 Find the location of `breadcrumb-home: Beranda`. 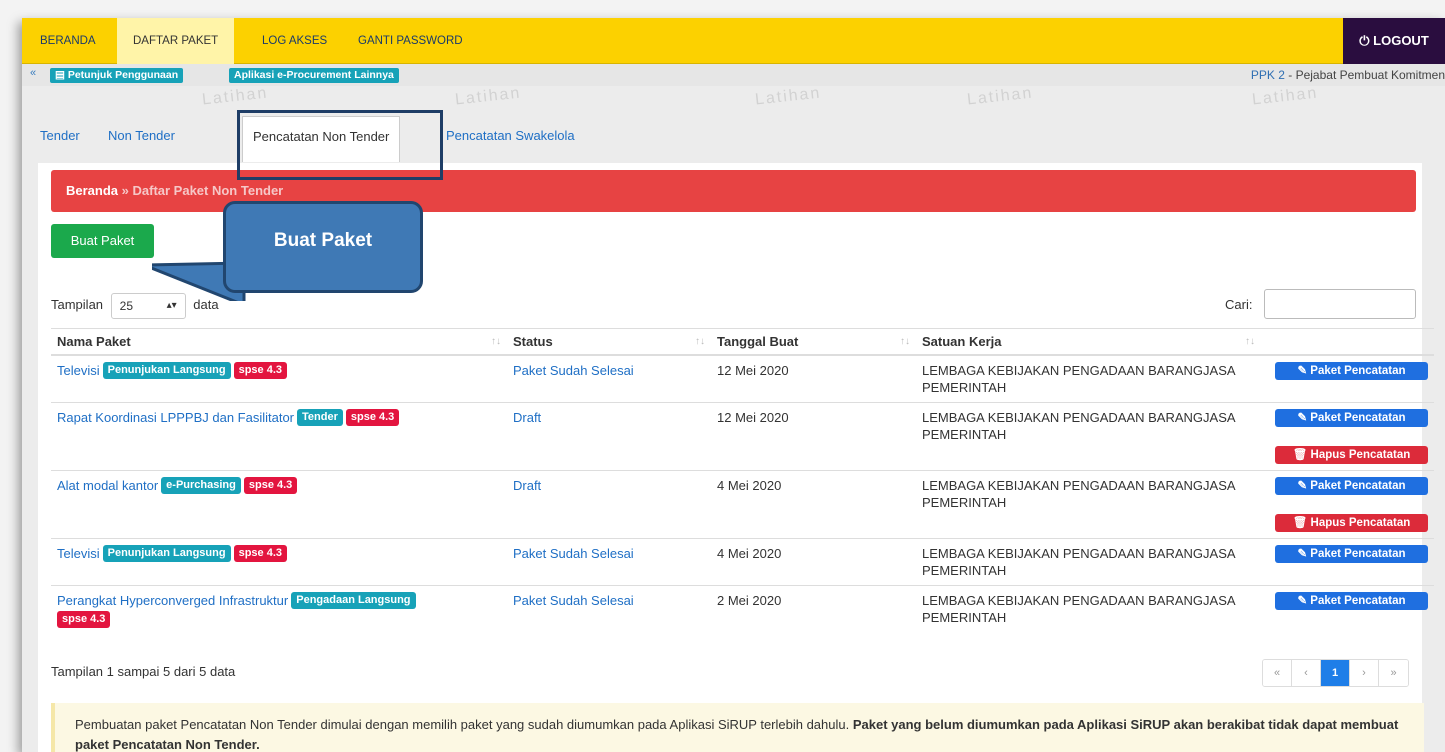

breadcrumb-home: Beranda is located at coordinates (92, 190).